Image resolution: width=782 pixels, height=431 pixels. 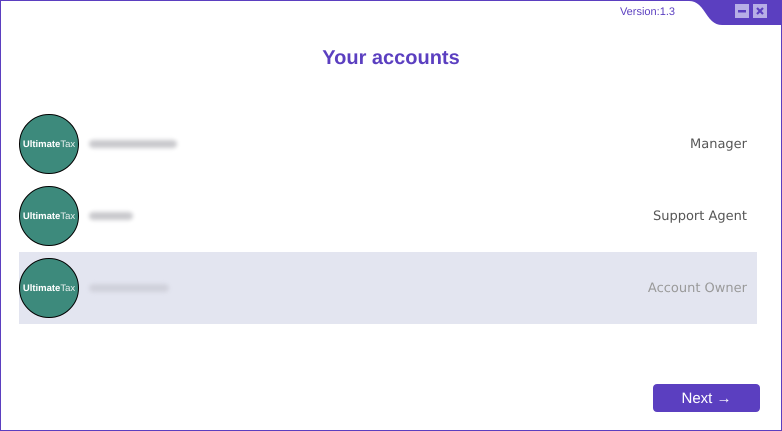 I want to click on page-title: Your accounts, so click(x=391, y=58).